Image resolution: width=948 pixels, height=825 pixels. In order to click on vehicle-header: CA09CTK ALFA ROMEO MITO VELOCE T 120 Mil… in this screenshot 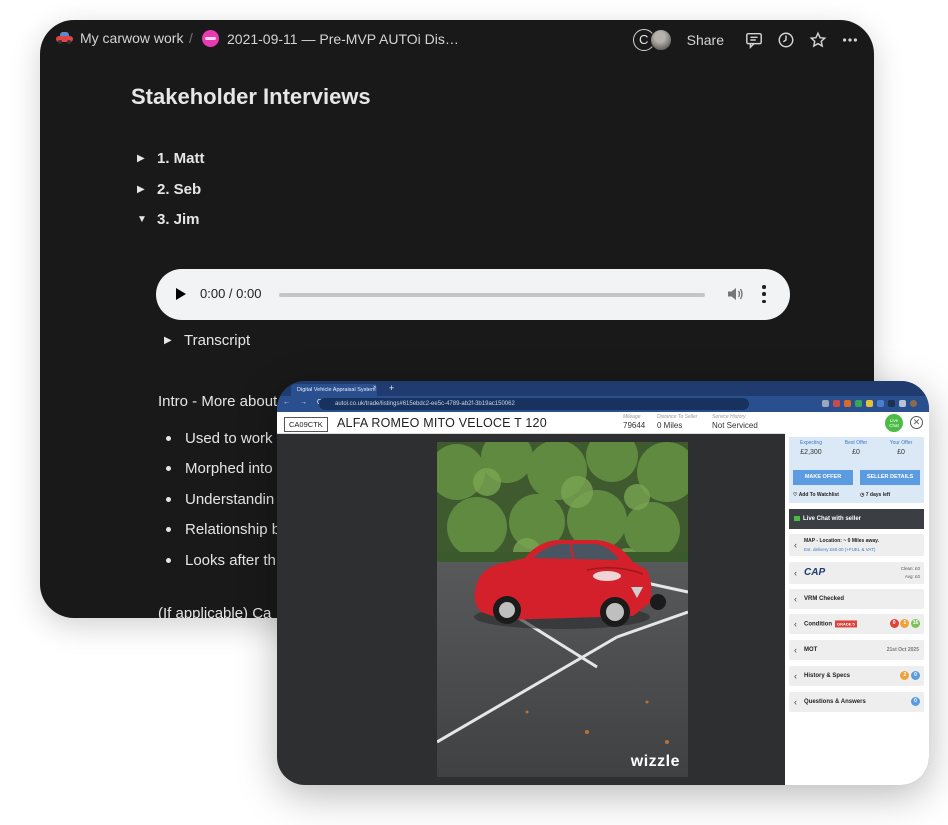, I will do `click(531, 423)`.